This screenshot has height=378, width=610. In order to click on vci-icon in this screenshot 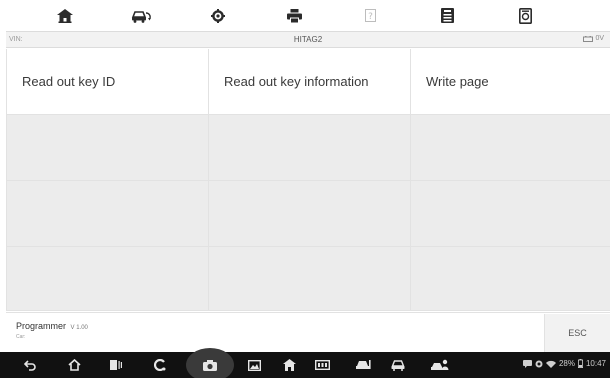, I will do `click(160, 365)`.